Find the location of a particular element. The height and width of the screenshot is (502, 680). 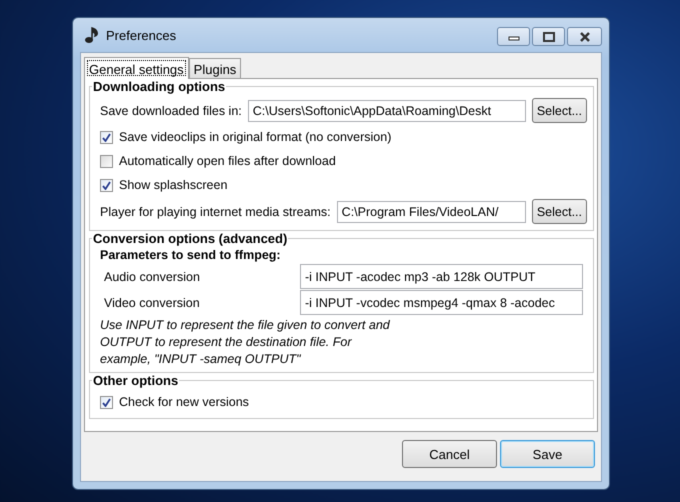

checkbox-label: Save videoclips in original format (no conversion) is located at coordinates (255, 137).